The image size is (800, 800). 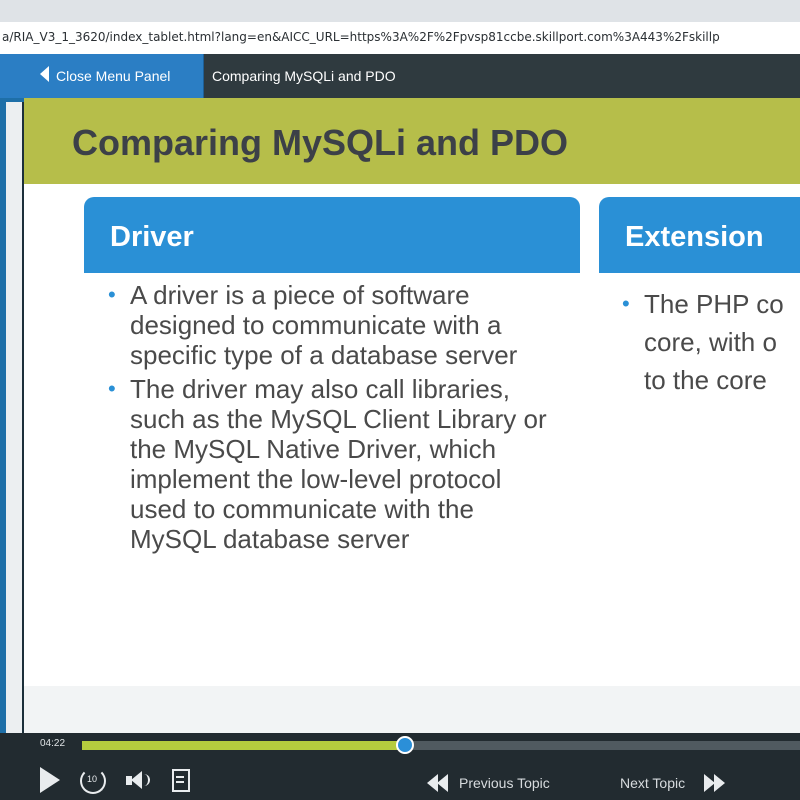 I want to click on next-topic-label: Next Topic, so click(x=653, y=783).